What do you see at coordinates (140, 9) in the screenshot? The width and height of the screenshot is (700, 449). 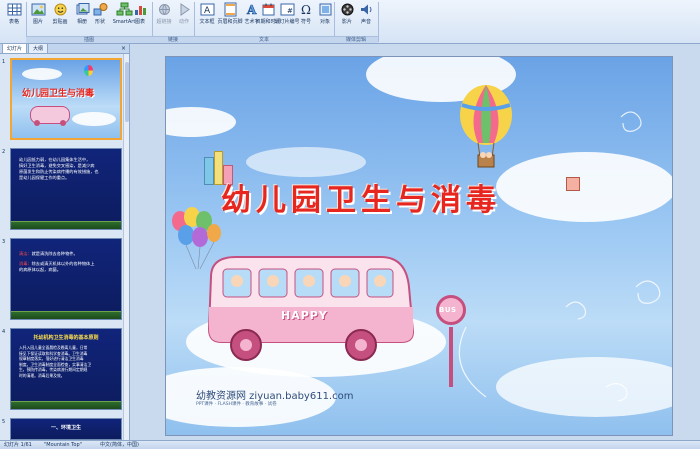 I see `chart-icon` at bounding box center [140, 9].